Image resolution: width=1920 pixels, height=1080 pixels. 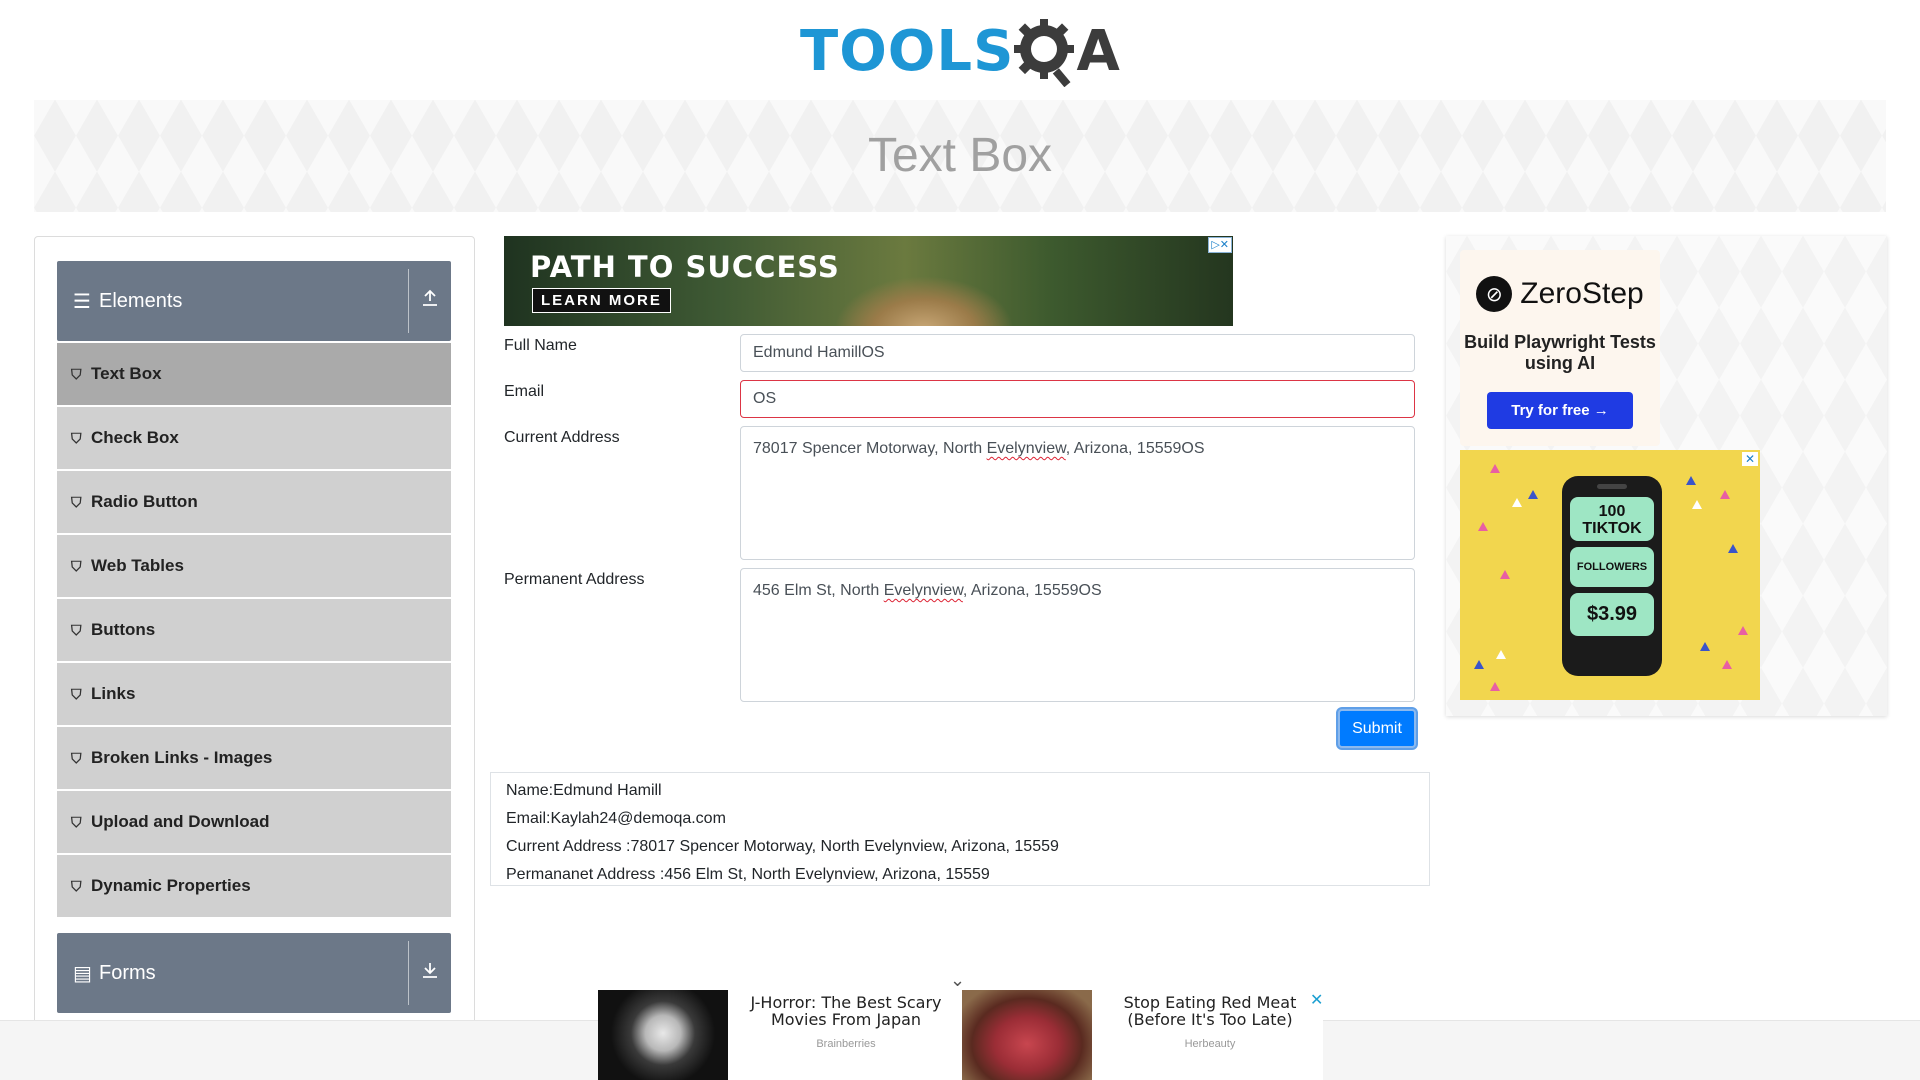 What do you see at coordinates (127, 972) in the screenshot?
I see `sidebar-group-label: Forms` at bounding box center [127, 972].